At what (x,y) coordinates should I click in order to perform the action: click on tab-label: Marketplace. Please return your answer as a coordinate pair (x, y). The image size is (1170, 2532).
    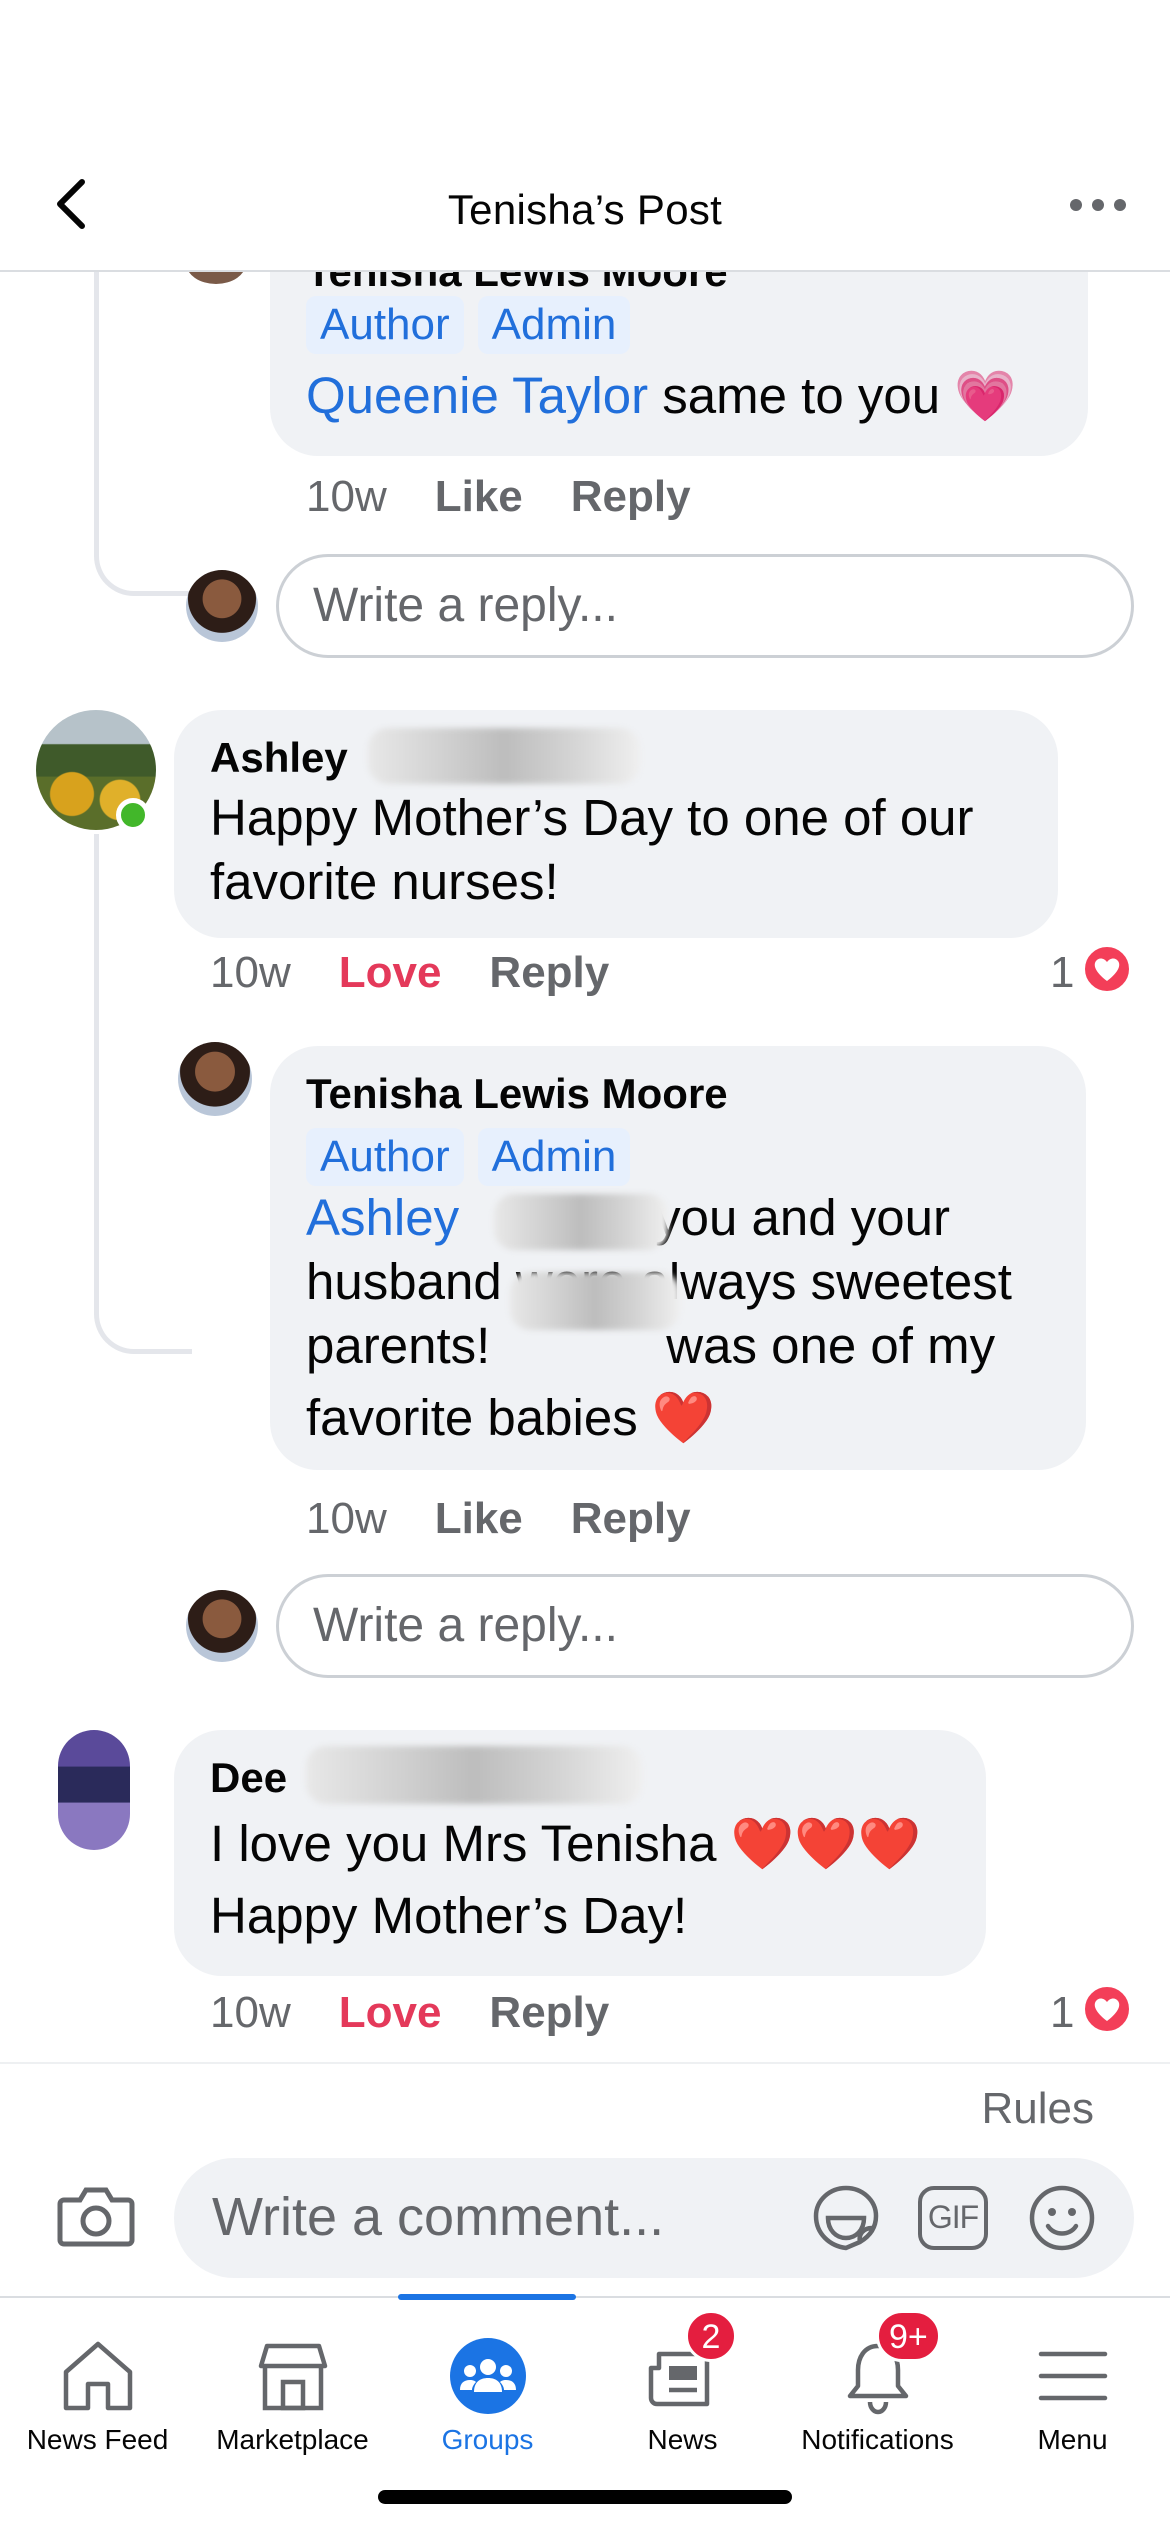
    Looking at the image, I should click on (292, 2439).